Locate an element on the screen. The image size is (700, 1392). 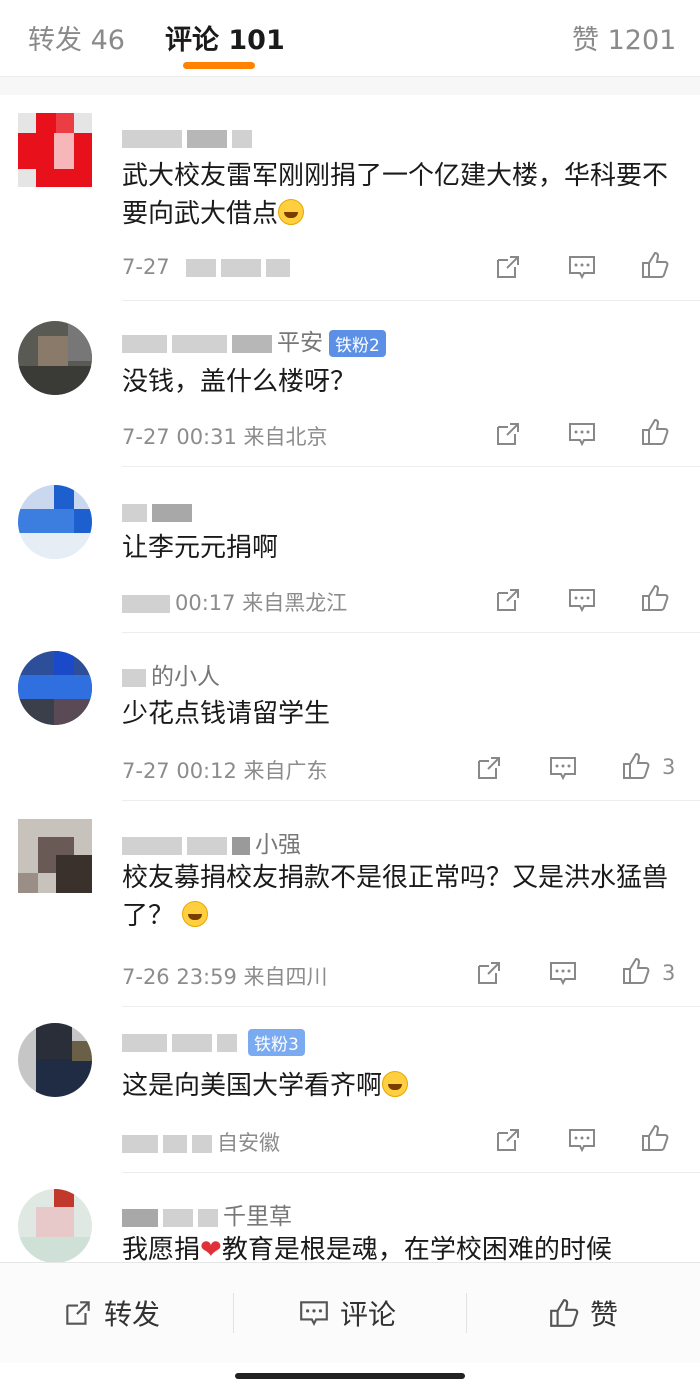
comment-tabs: 转发 46 评论 101 赞 1201 is located at coordinates (350, 38).